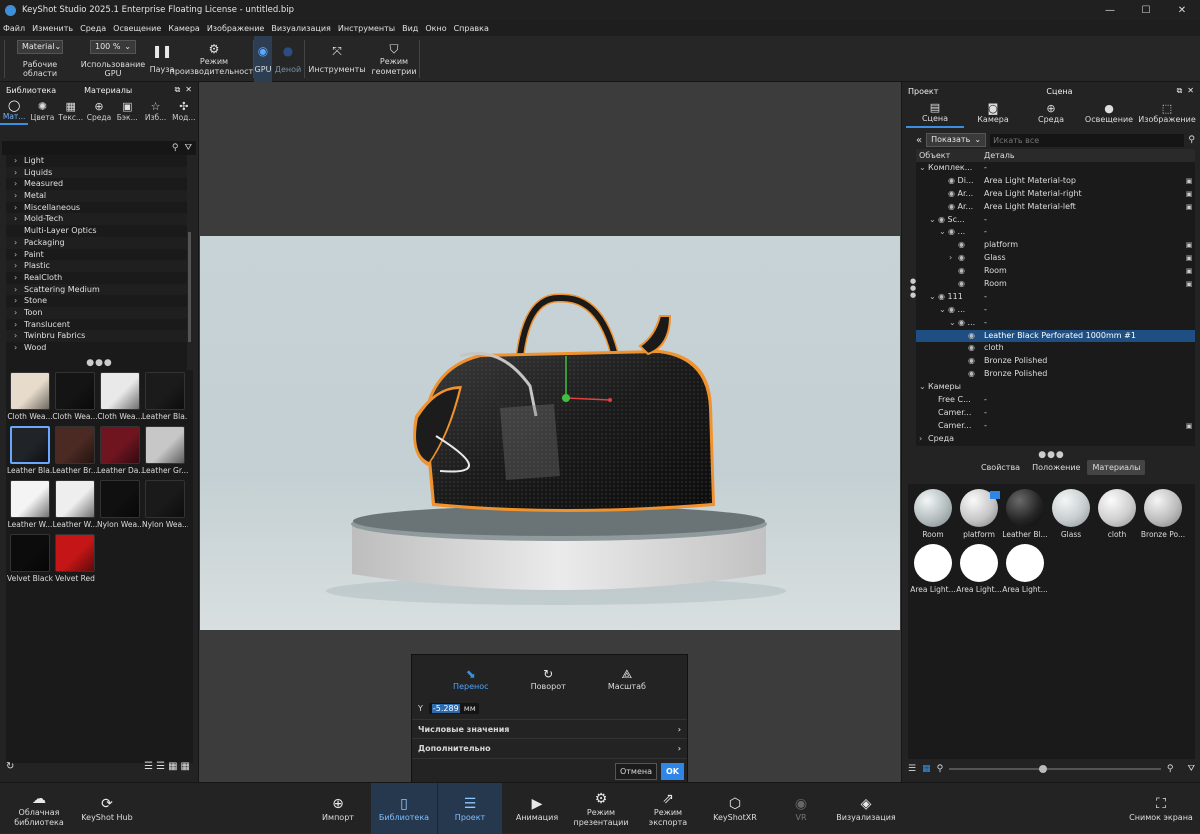  Describe the element at coordinates (1051, 455) in the screenshot. I see `splitter-handle: ●●●` at that location.